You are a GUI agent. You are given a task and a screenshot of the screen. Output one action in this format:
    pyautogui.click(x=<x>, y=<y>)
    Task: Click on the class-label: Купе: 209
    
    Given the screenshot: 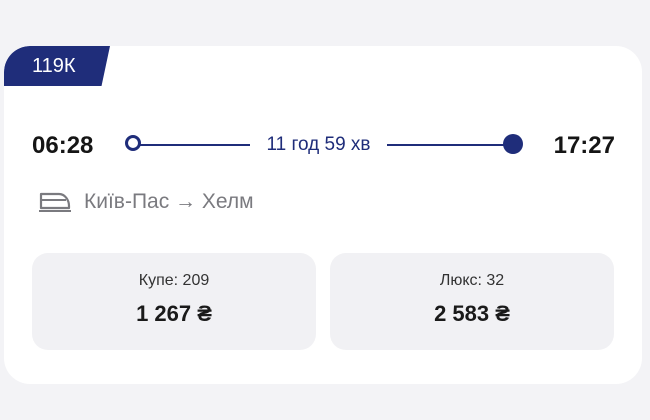 What is the action you would take?
    pyautogui.click(x=174, y=280)
    